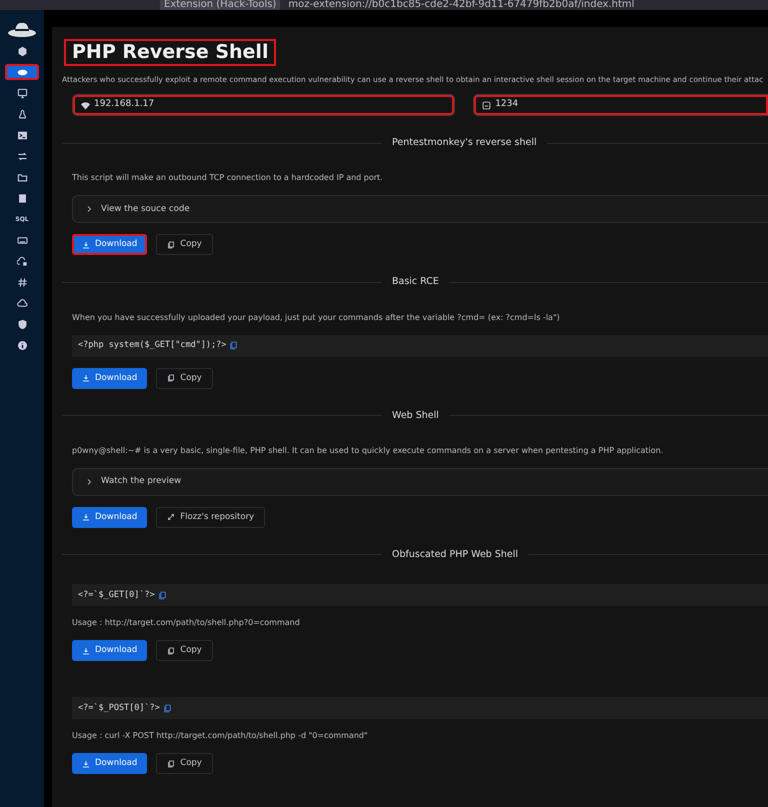  I want to click on cube-icon, so click(22, 51).